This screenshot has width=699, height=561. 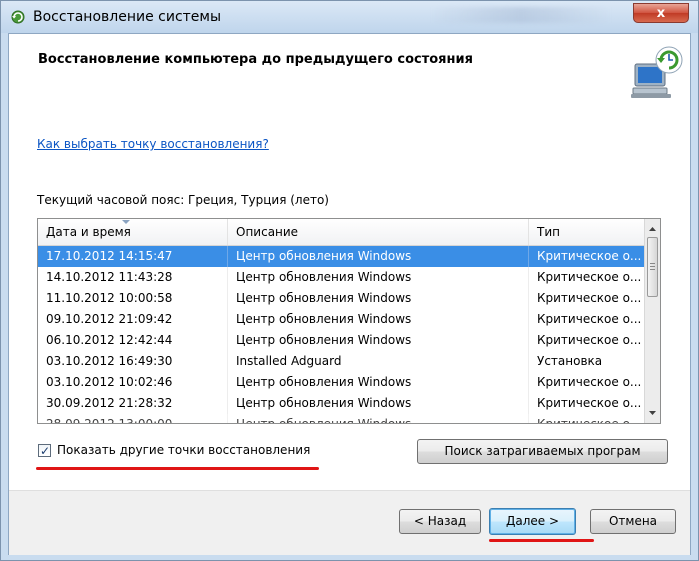 I want to click on cell-date: 03.10.2012 16:49:30, so click(x=133, y=361).